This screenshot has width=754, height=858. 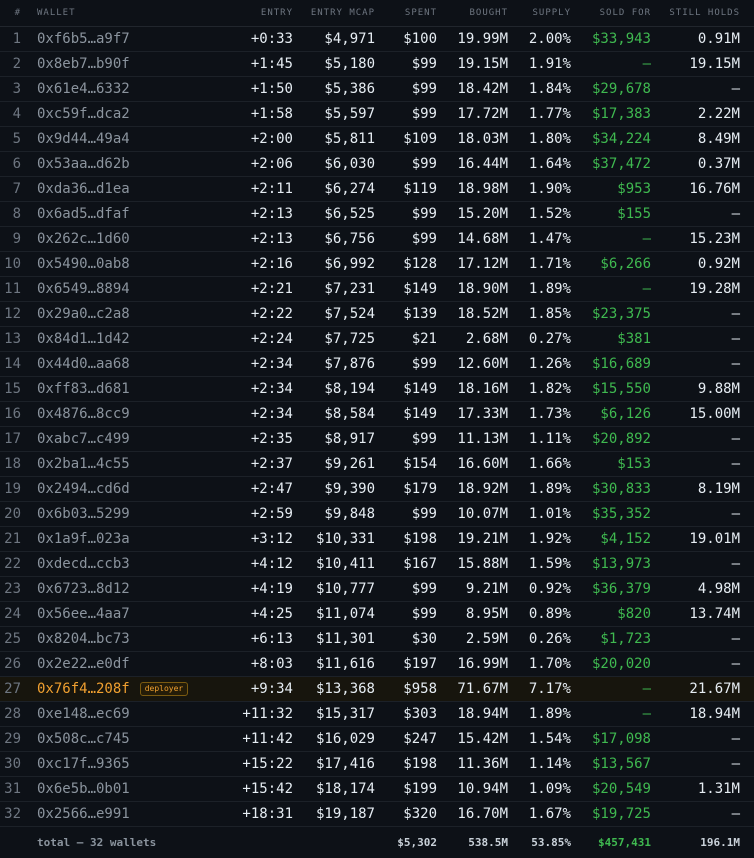 I want to click on wallet-address: 0x4876…8cc9, so click(x=133, y=414).